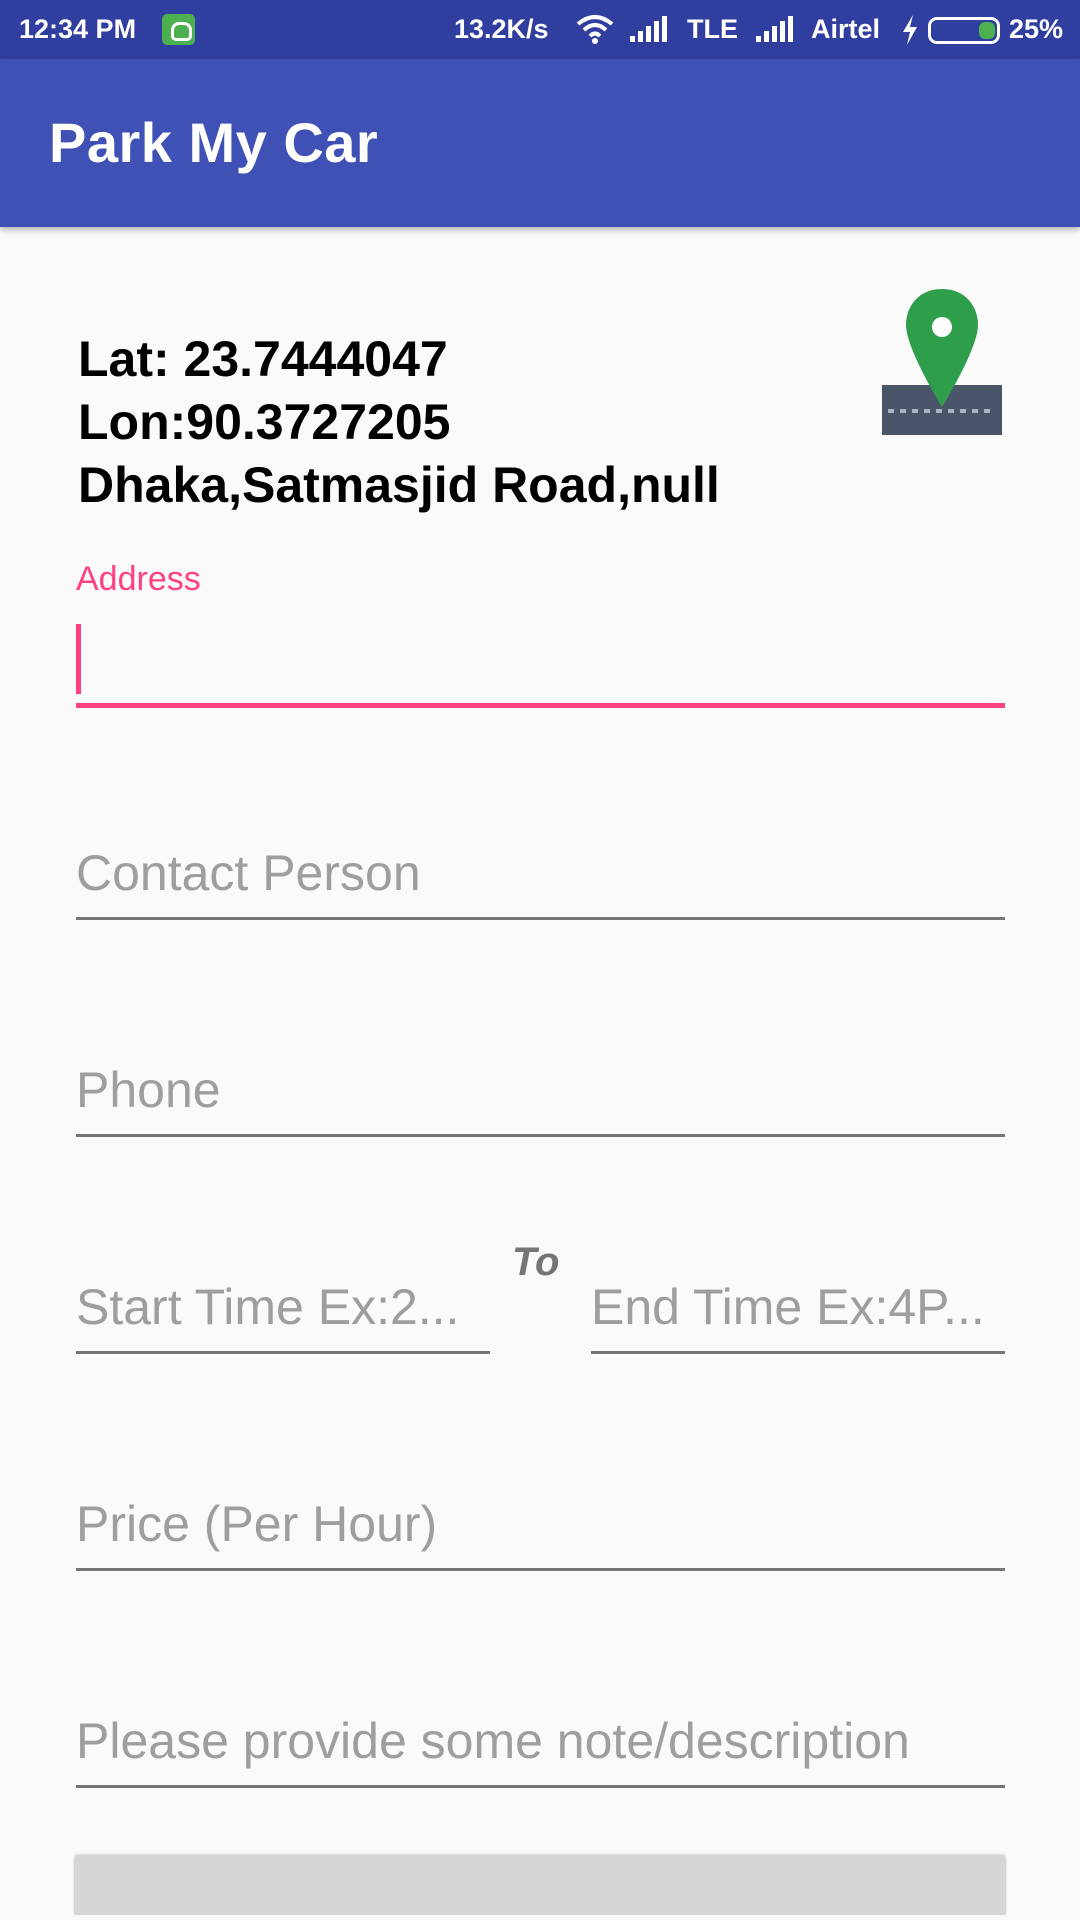 Image resolution: width=1080 pixels, height=1920 pixels. What do you see at coordinates (399, 485) in the screenshot?
I see `address-text: Dhaka,Satmasjid Road,null` at bounding box center [399, 485].